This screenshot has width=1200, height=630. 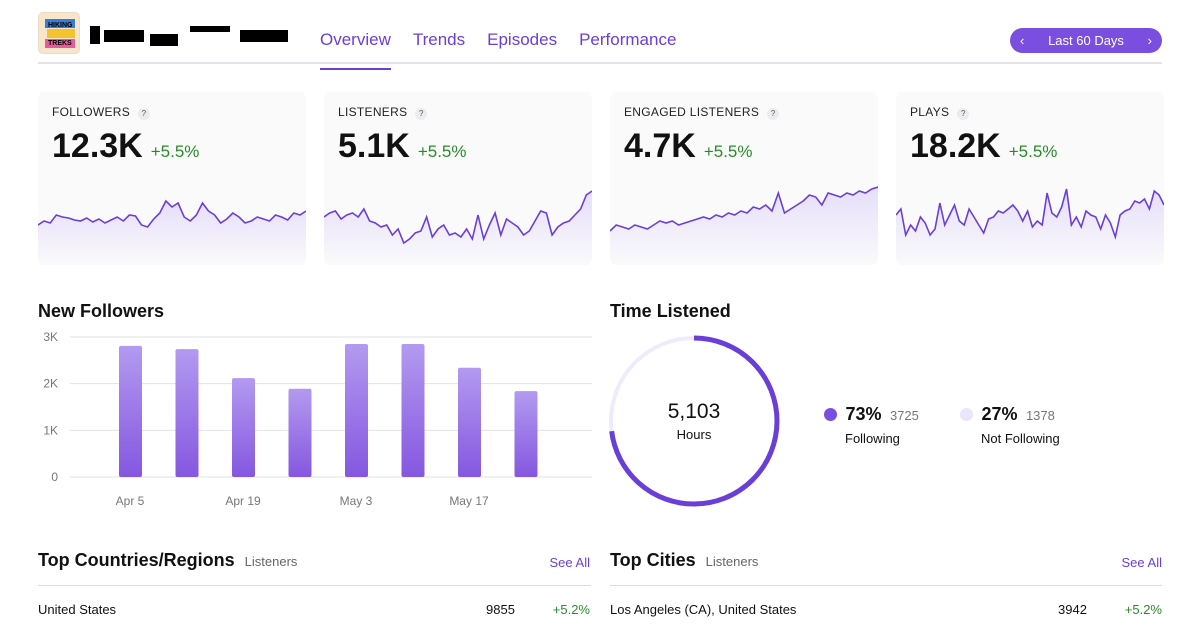 What do you see at coordinates (694, 411) in the screenshot?
I see `time-listened-total: 5,103` at bounding box center [694, 411].